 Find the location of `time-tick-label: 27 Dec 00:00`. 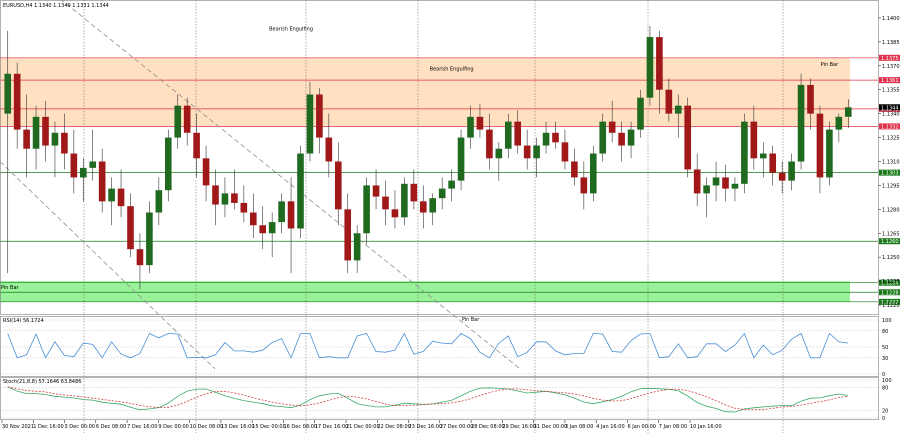

time-tick-label: 27 Dec 00:00 is located at coordinates (457, 427).